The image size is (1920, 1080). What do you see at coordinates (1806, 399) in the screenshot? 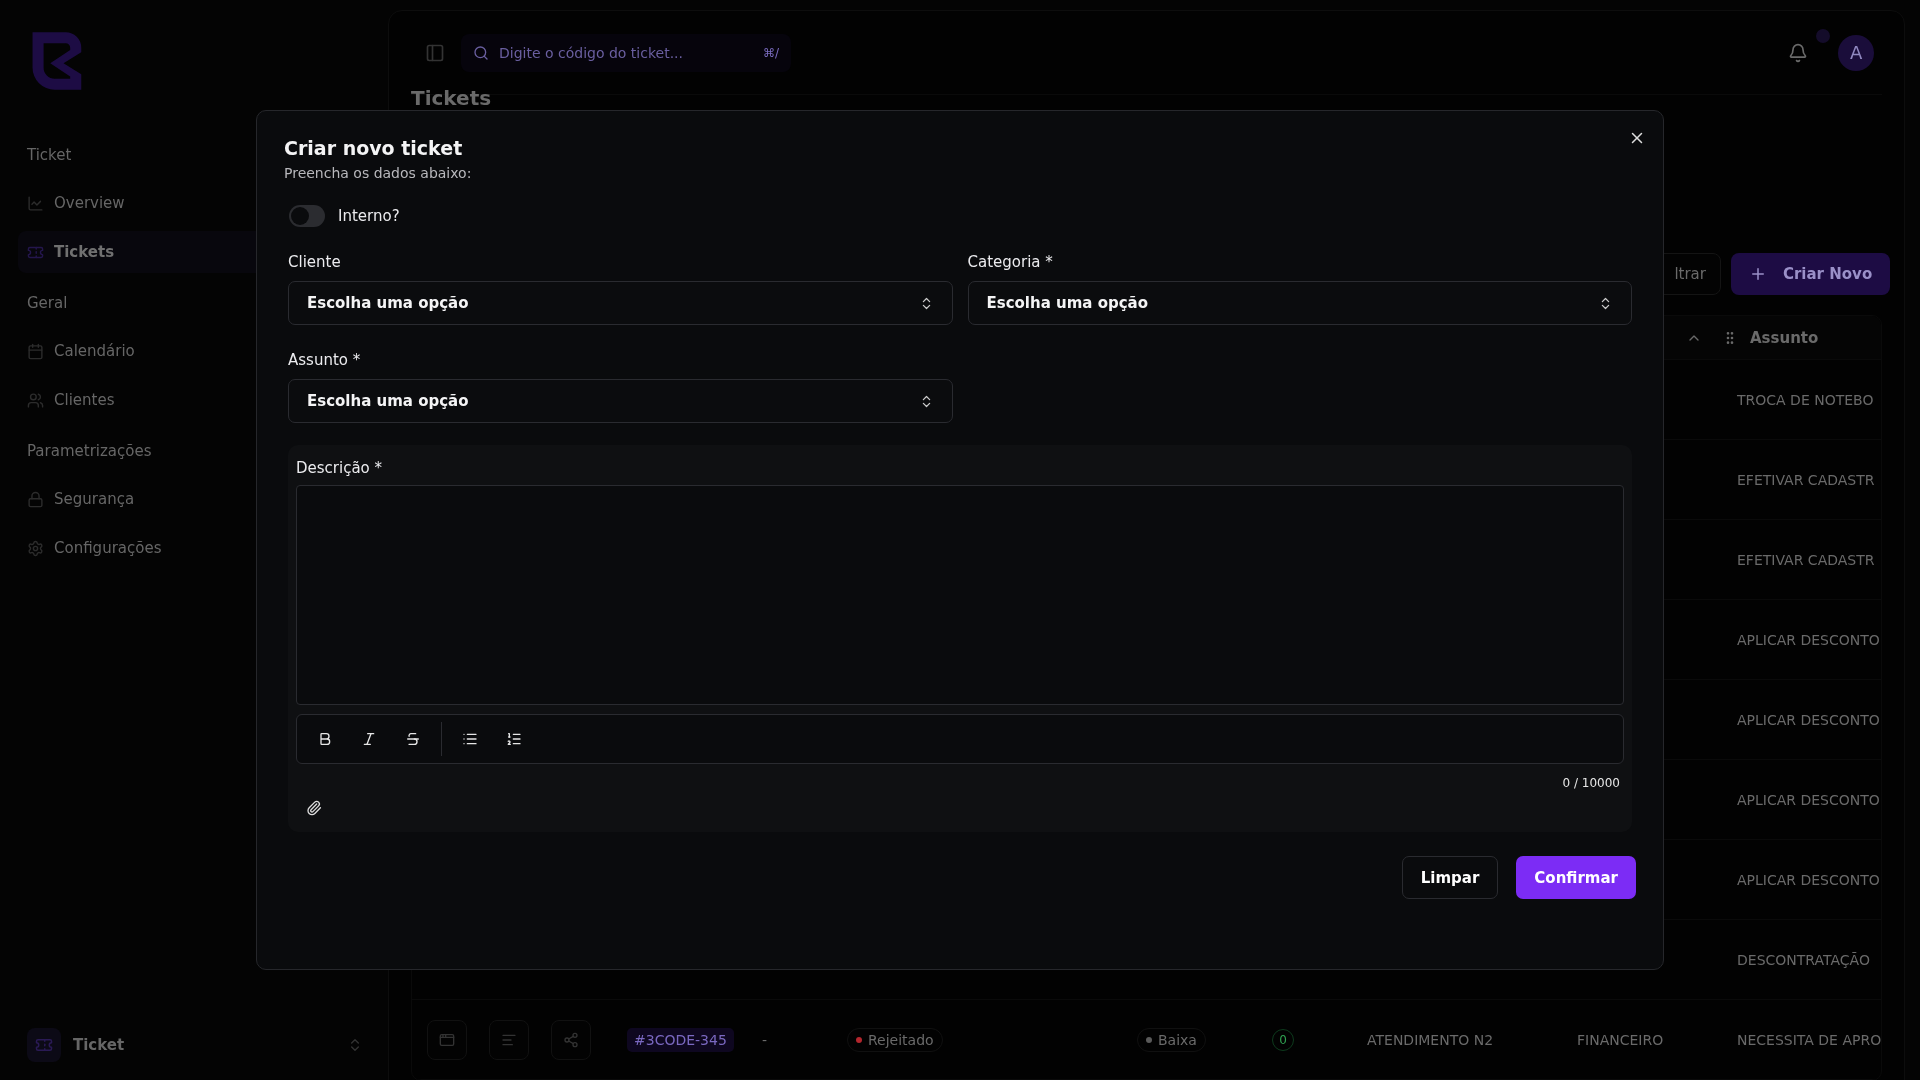
I see `table-cell-text: TROCA DE NOTEBO` at bounding box center [1806, 399].